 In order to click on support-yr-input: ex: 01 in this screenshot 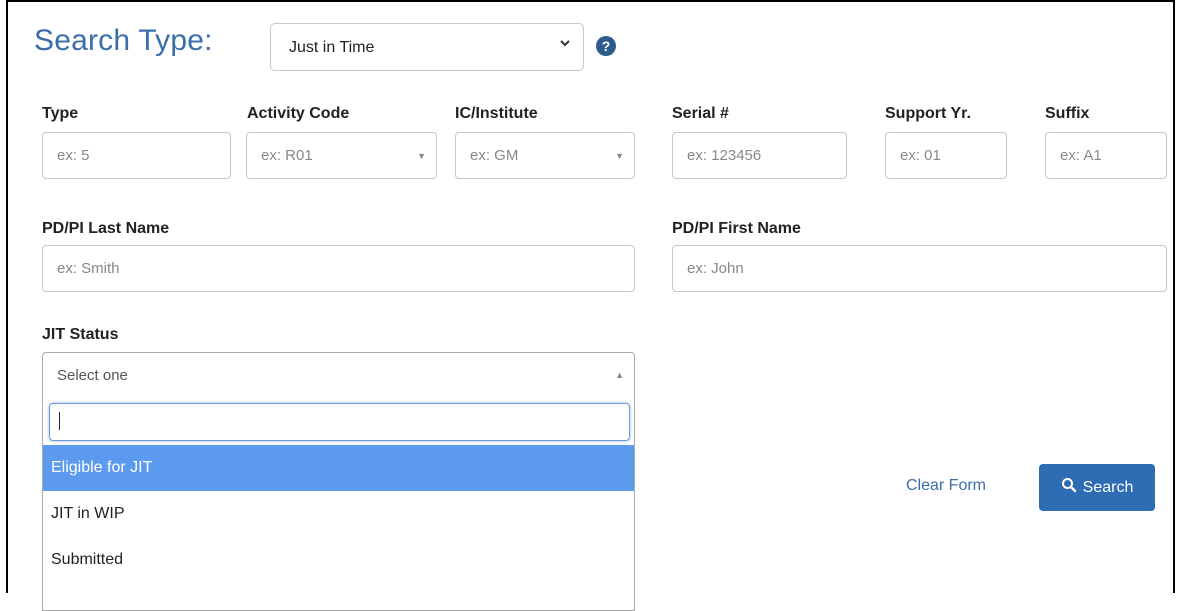, I will do `click(946, 155)`.